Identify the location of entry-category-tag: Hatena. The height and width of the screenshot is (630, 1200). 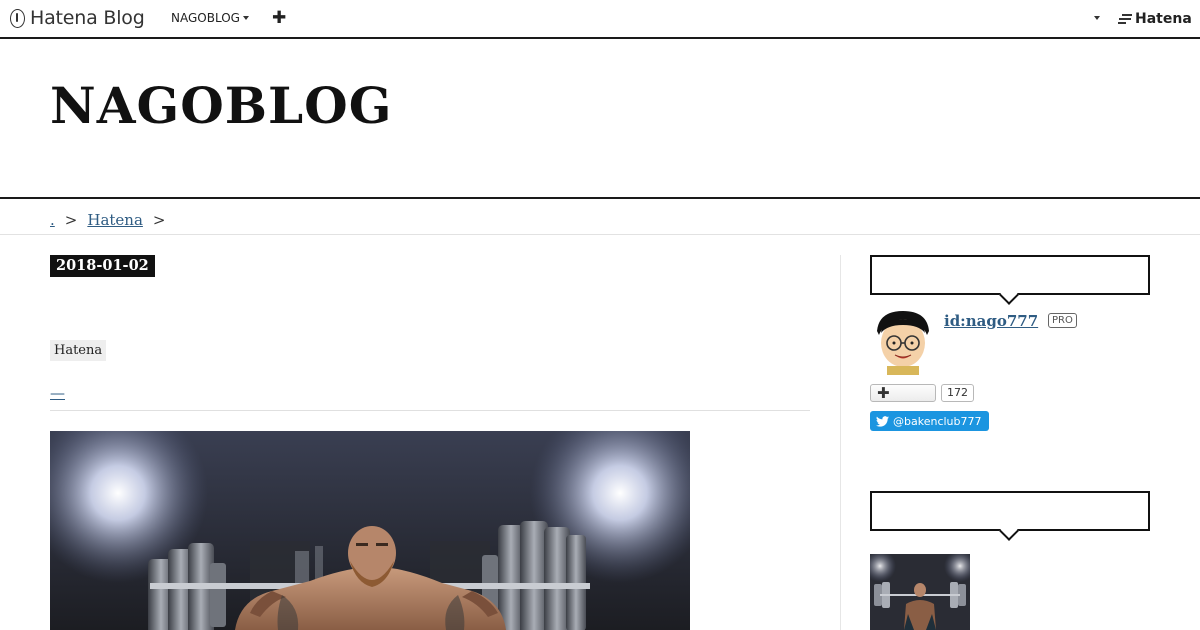
(78, 350).